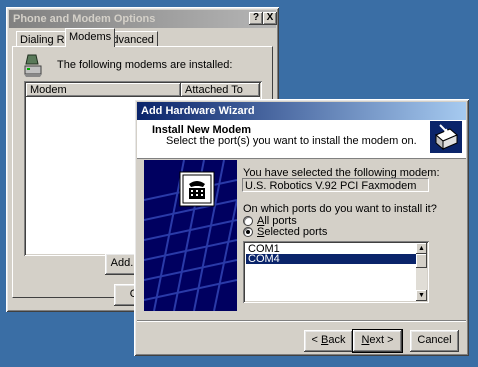 The height and width of the screenshot is (367, 478). I want to click on modem-name-field: U.S. Robotics V.92 PCI Faxmodem, so click(335, 185).